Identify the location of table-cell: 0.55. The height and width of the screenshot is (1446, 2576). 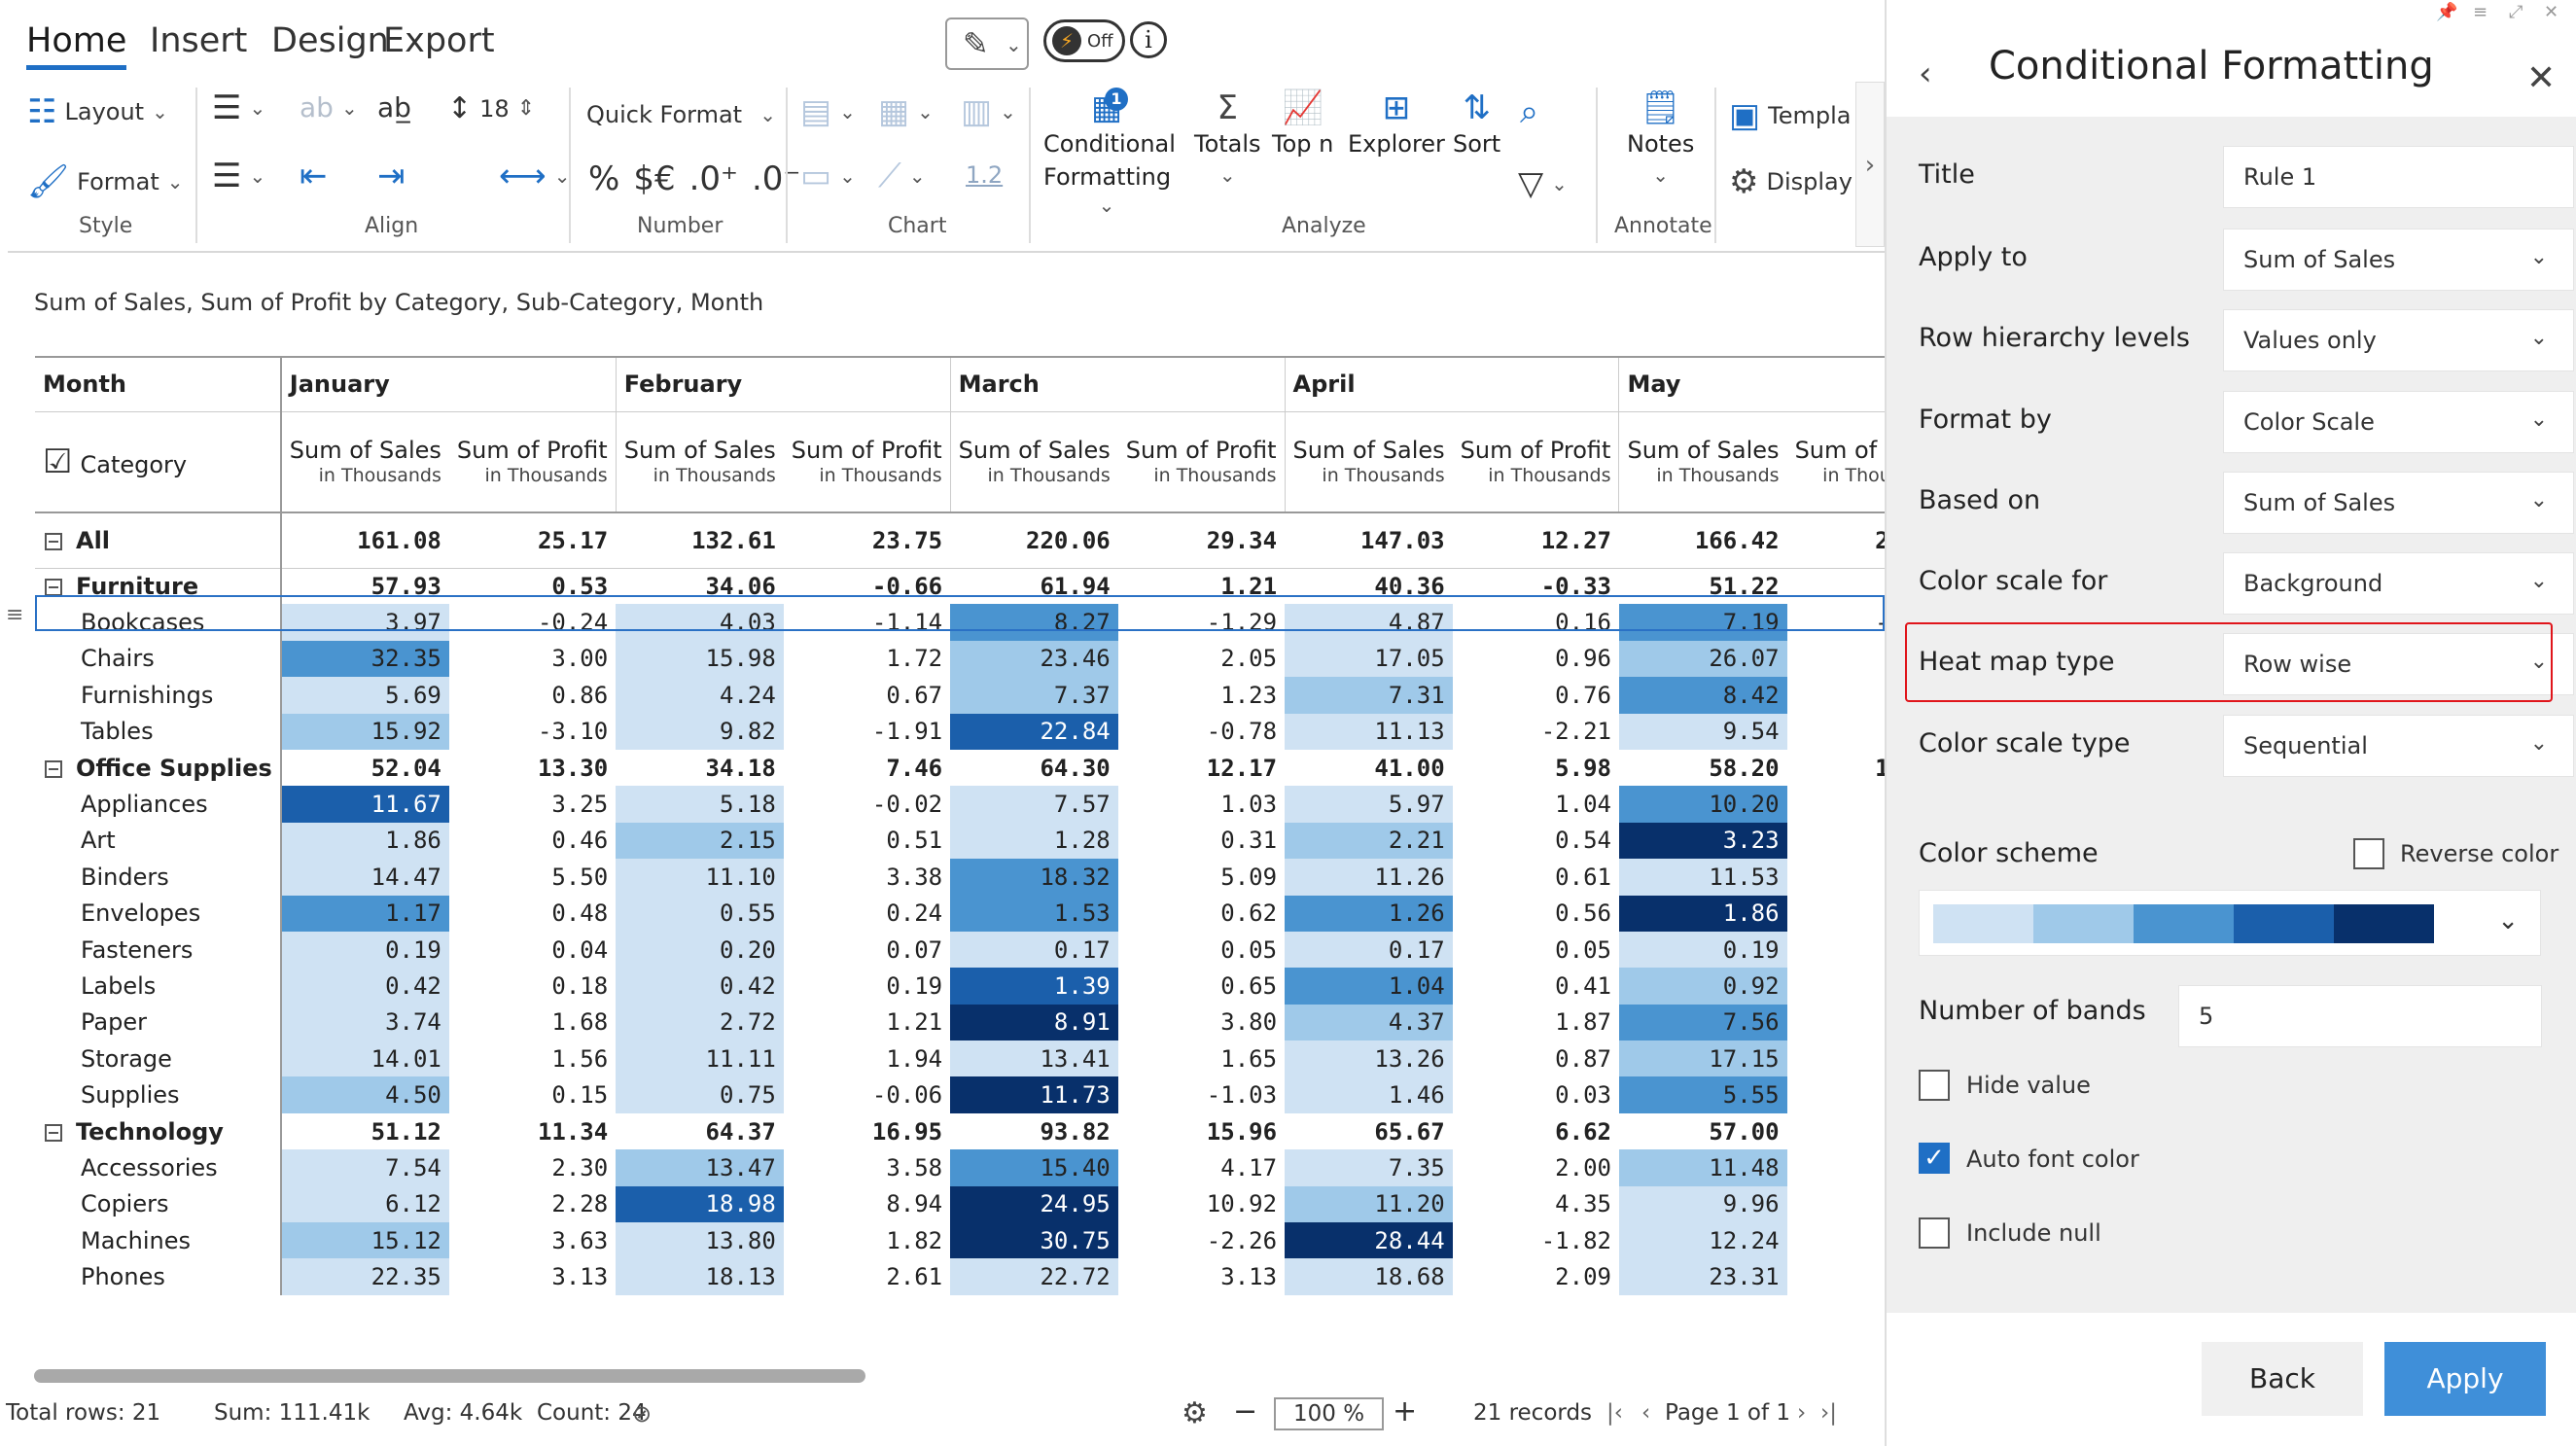
(700, 913).